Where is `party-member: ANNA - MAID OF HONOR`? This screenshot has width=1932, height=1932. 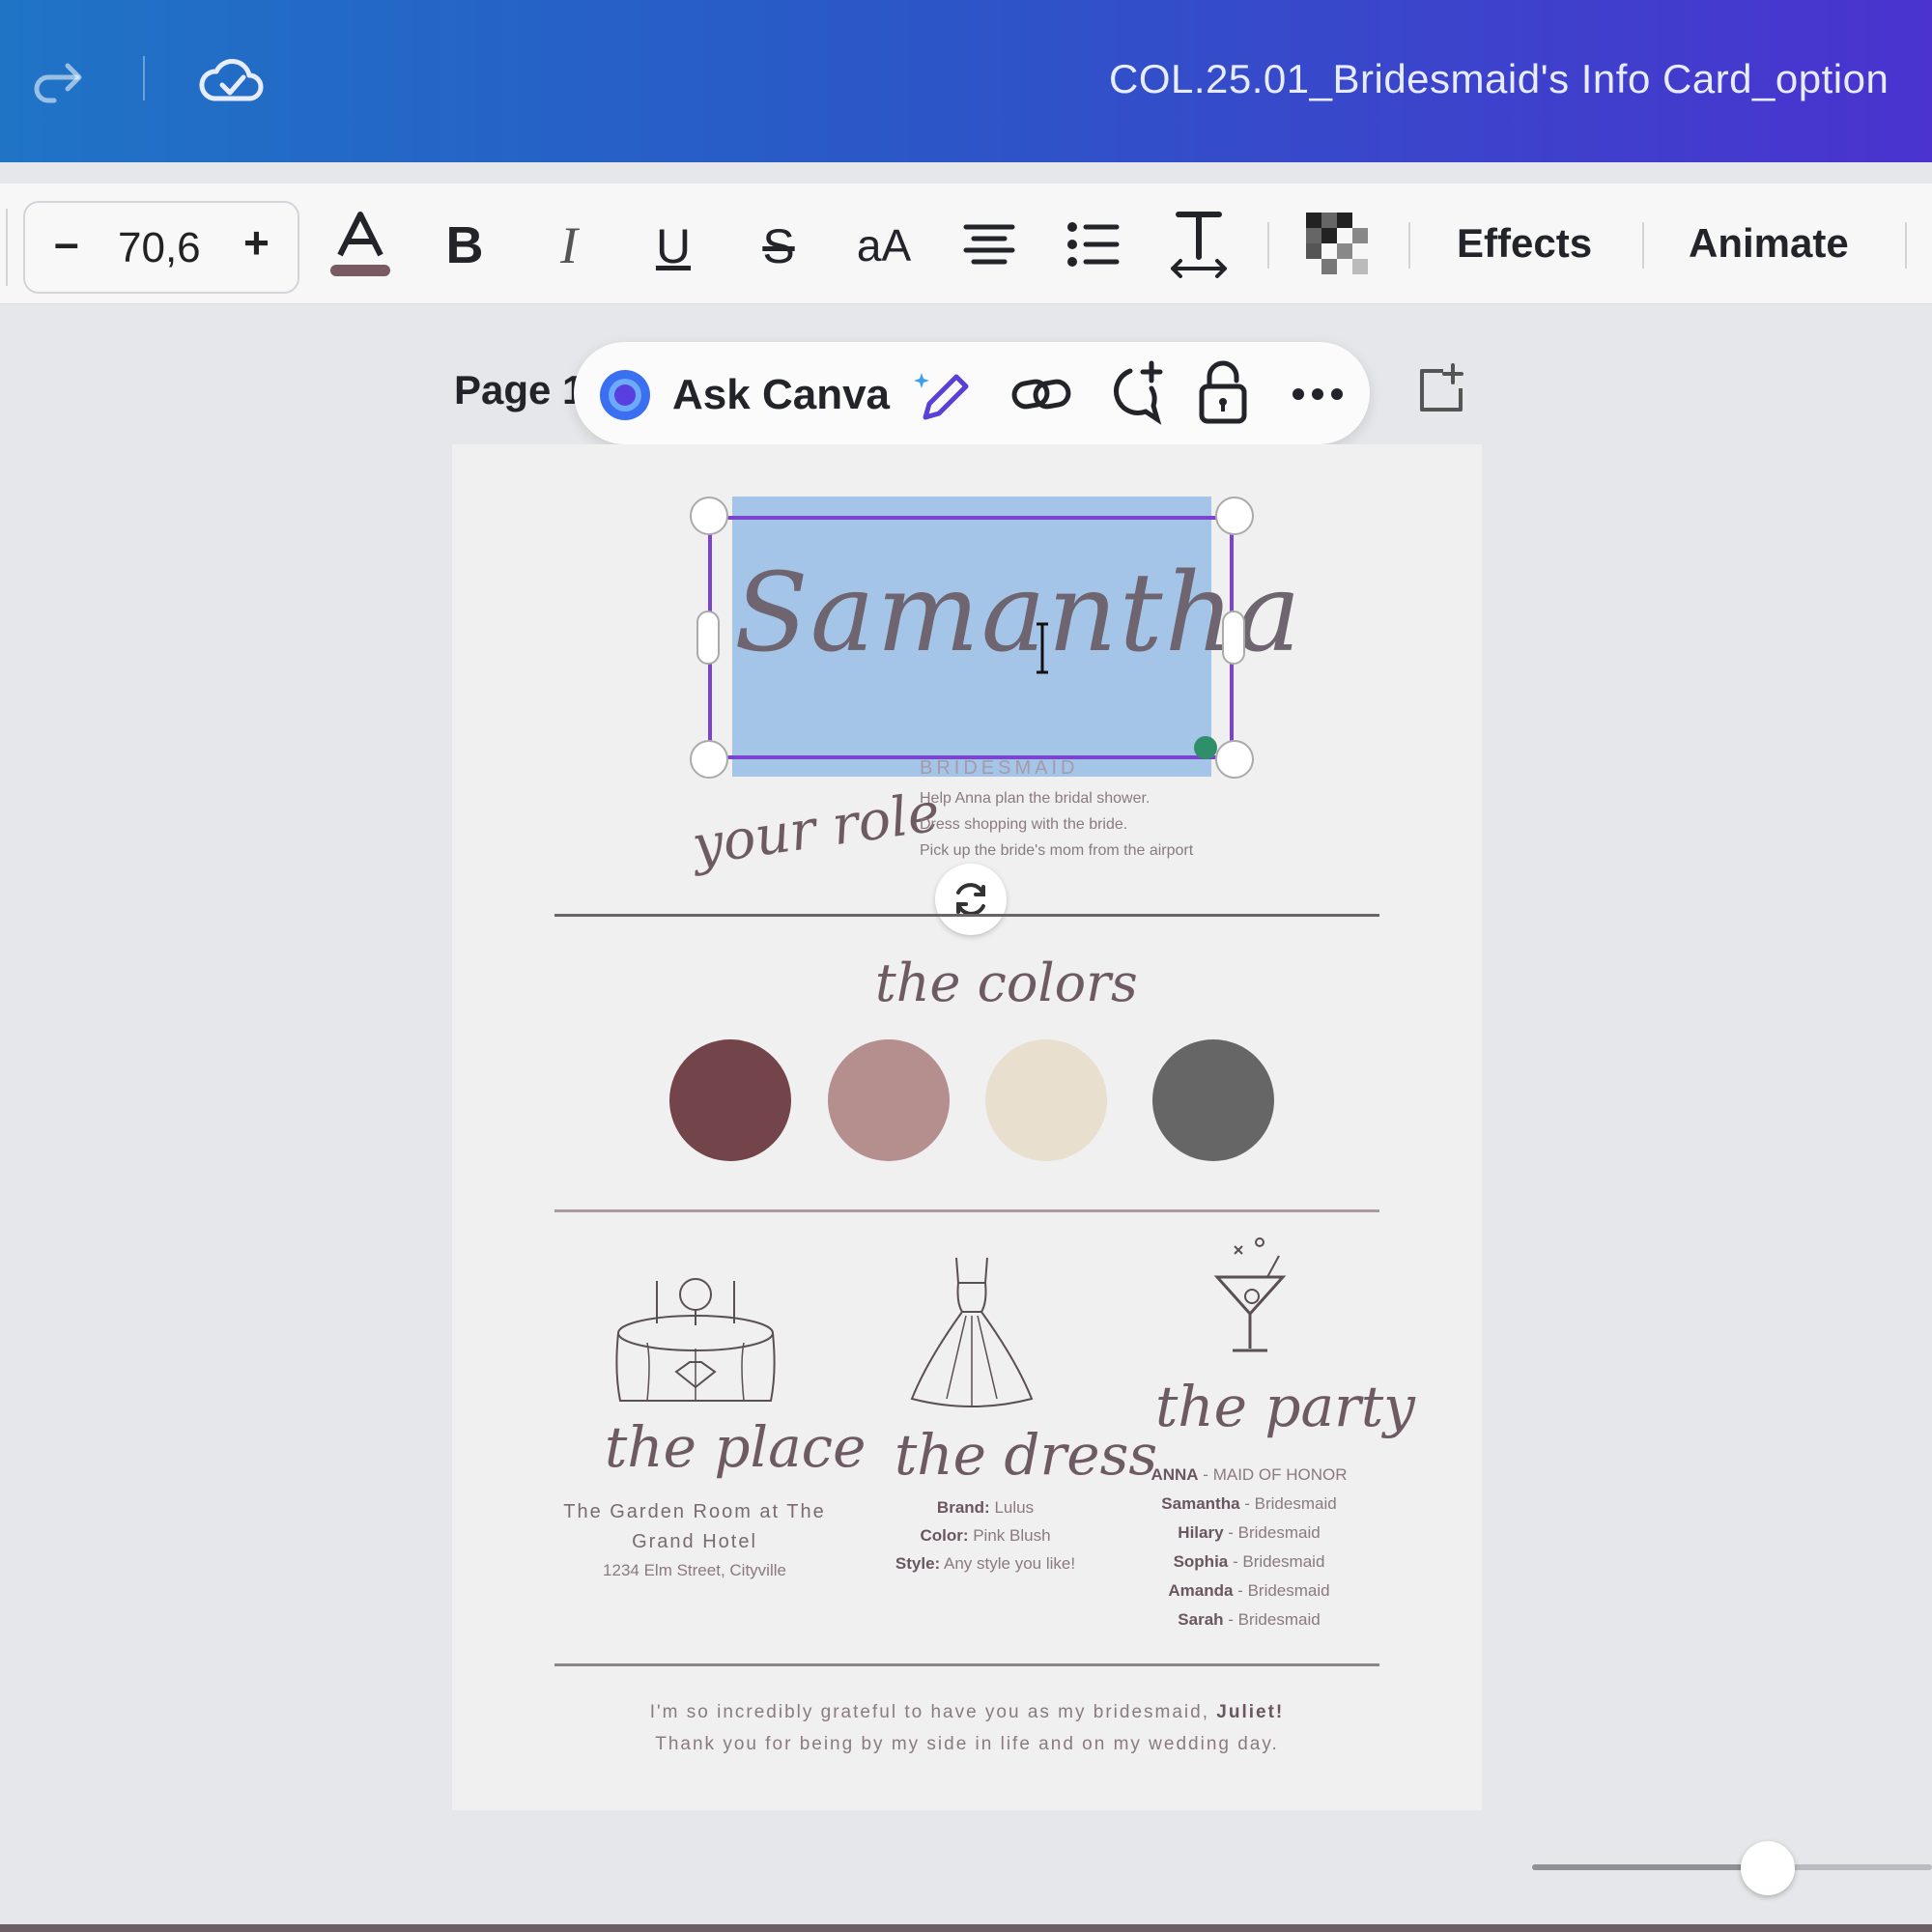 party-member: ANNA - MAID OF HONOR is located at coordinates (1249, 1475).